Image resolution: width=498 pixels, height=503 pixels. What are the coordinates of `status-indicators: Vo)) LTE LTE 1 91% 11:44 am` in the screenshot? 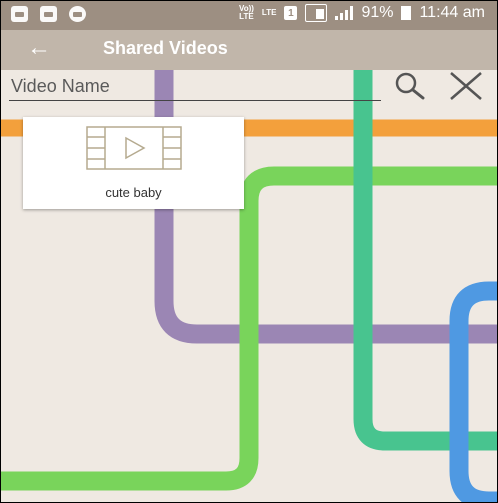 It's located at (362, 13).